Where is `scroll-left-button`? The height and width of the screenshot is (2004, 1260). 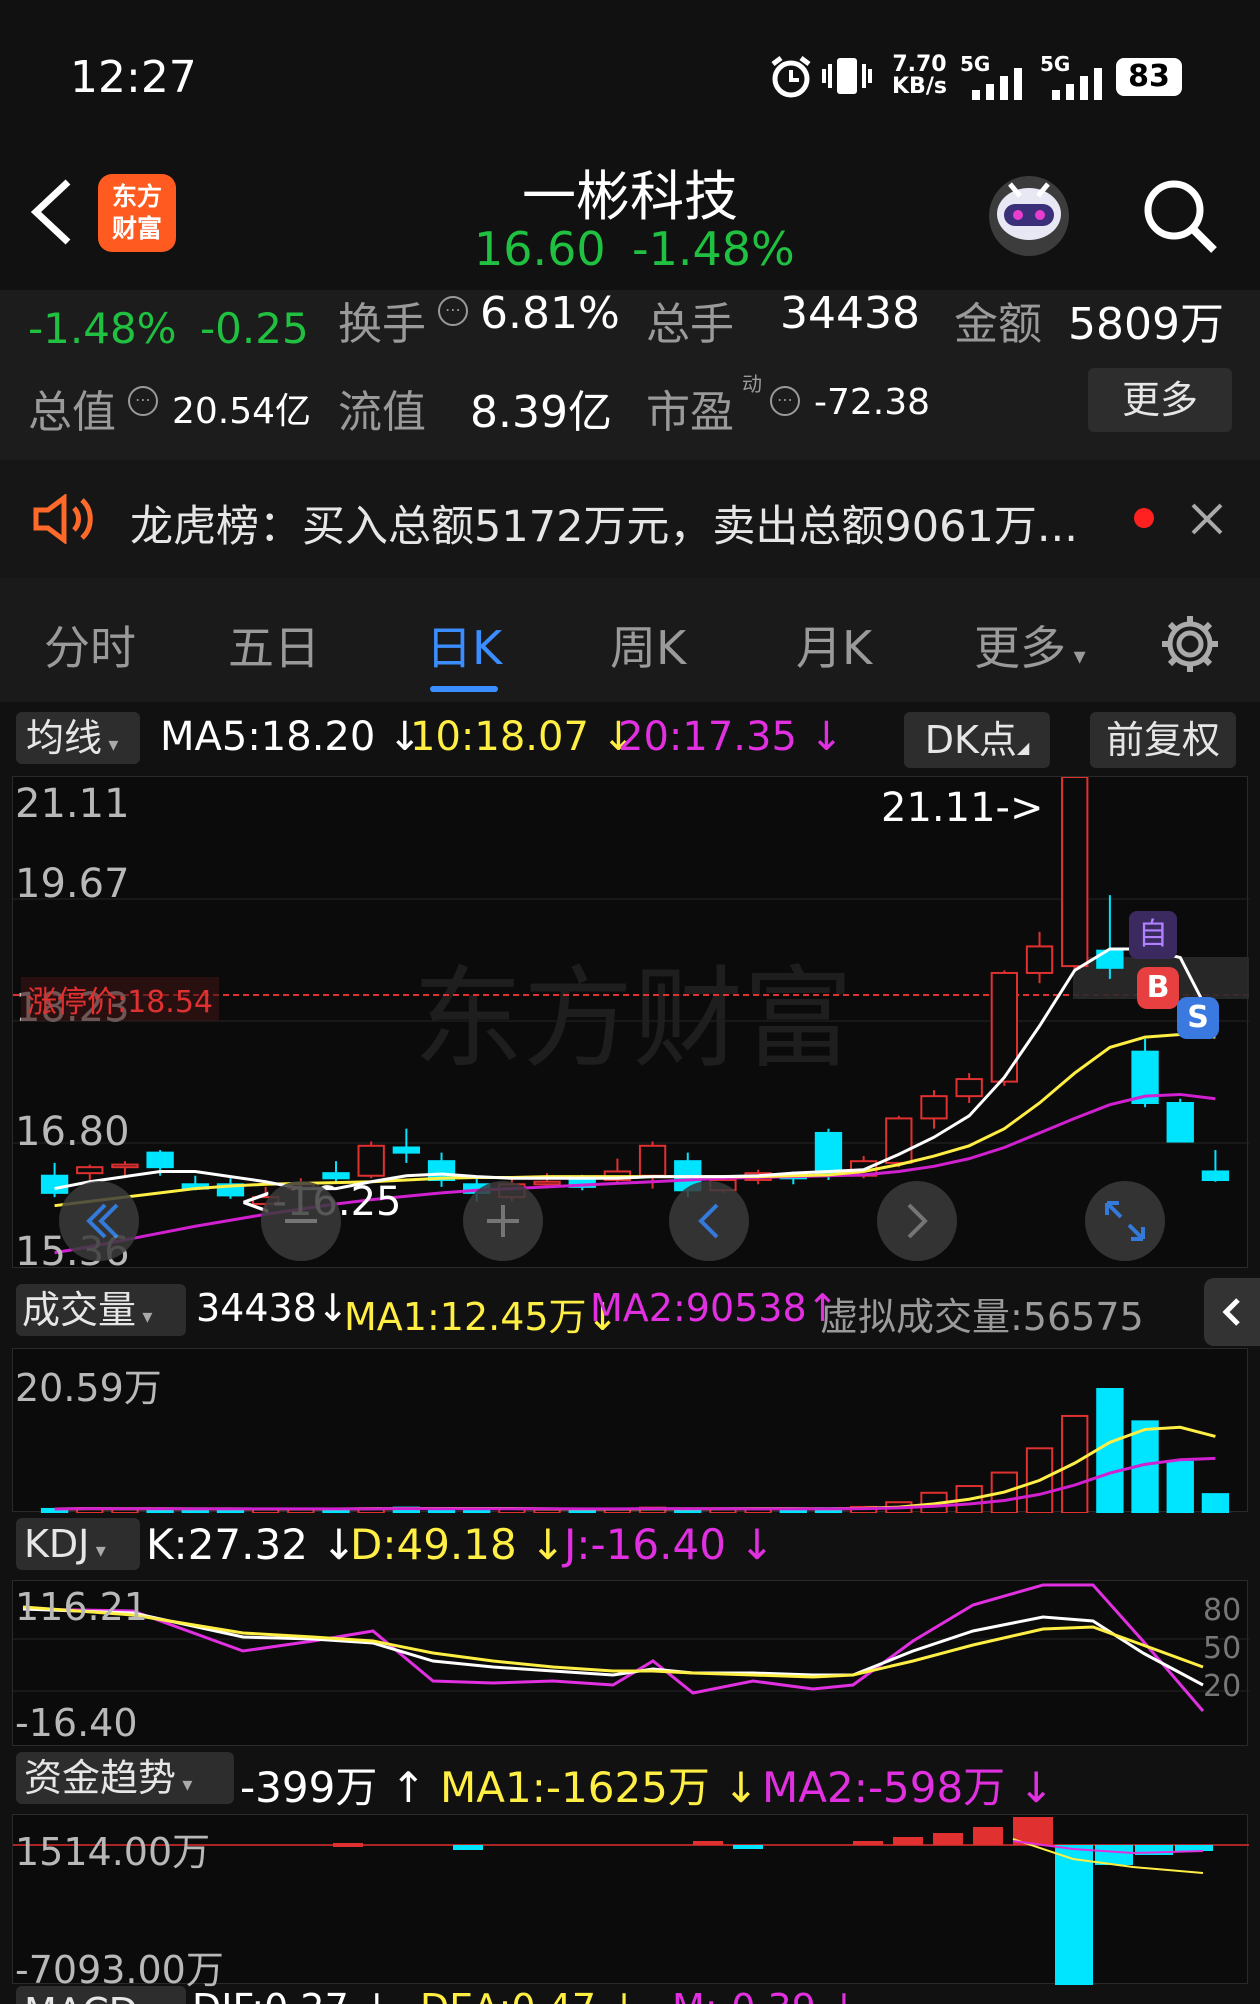 scroll-left-button is located at coordinates (709, 1221).